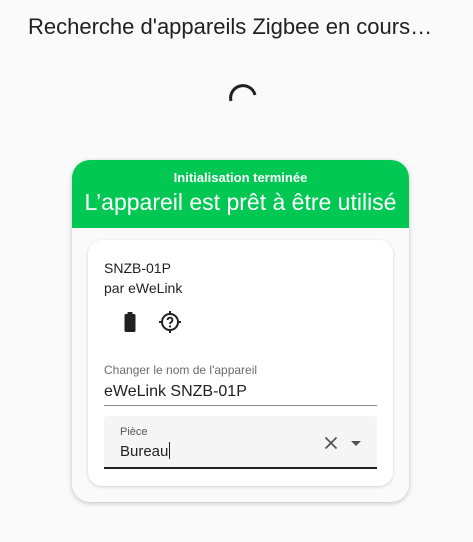 This screenshot has width=473, height=542. I want to click on status-subtitle: Initialisation terminée, so click(240, 177).